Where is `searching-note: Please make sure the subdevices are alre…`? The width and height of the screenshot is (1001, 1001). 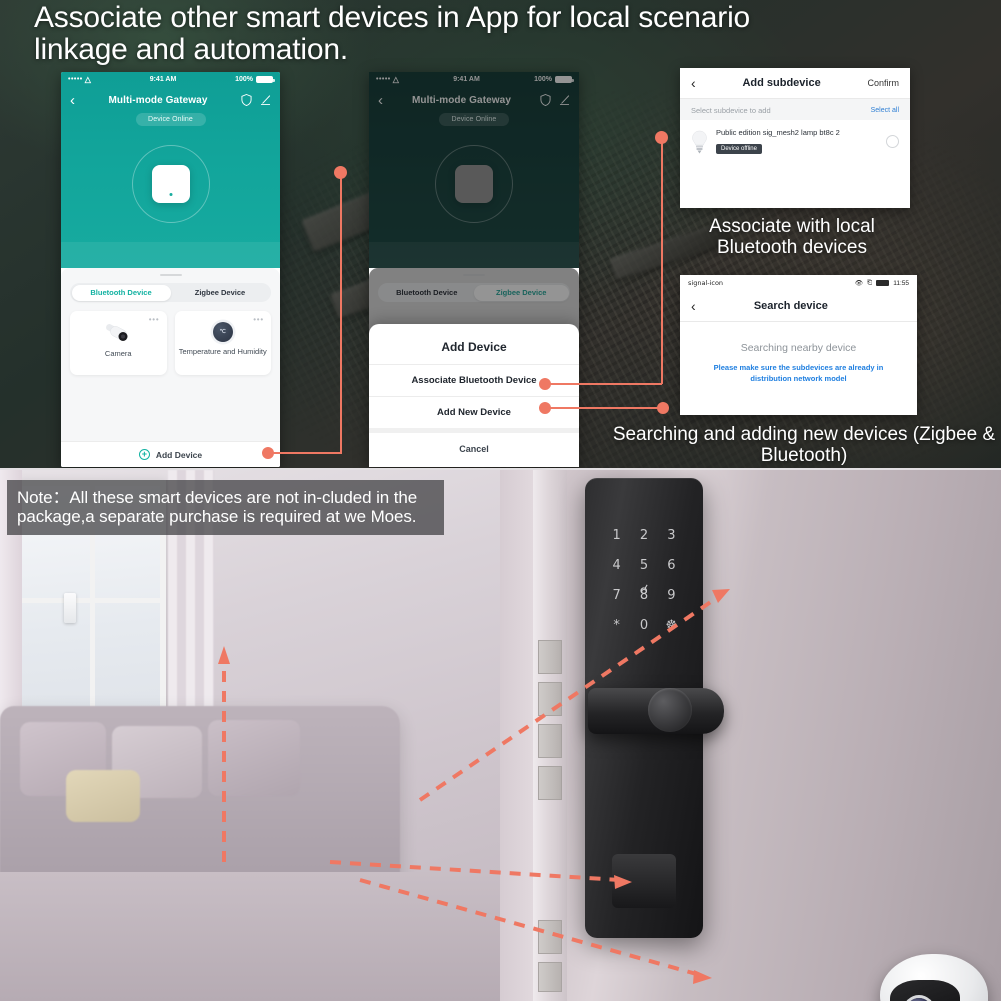 searching-note: Please make sure the subdevices are alre… is located at coordinates (798, 373).